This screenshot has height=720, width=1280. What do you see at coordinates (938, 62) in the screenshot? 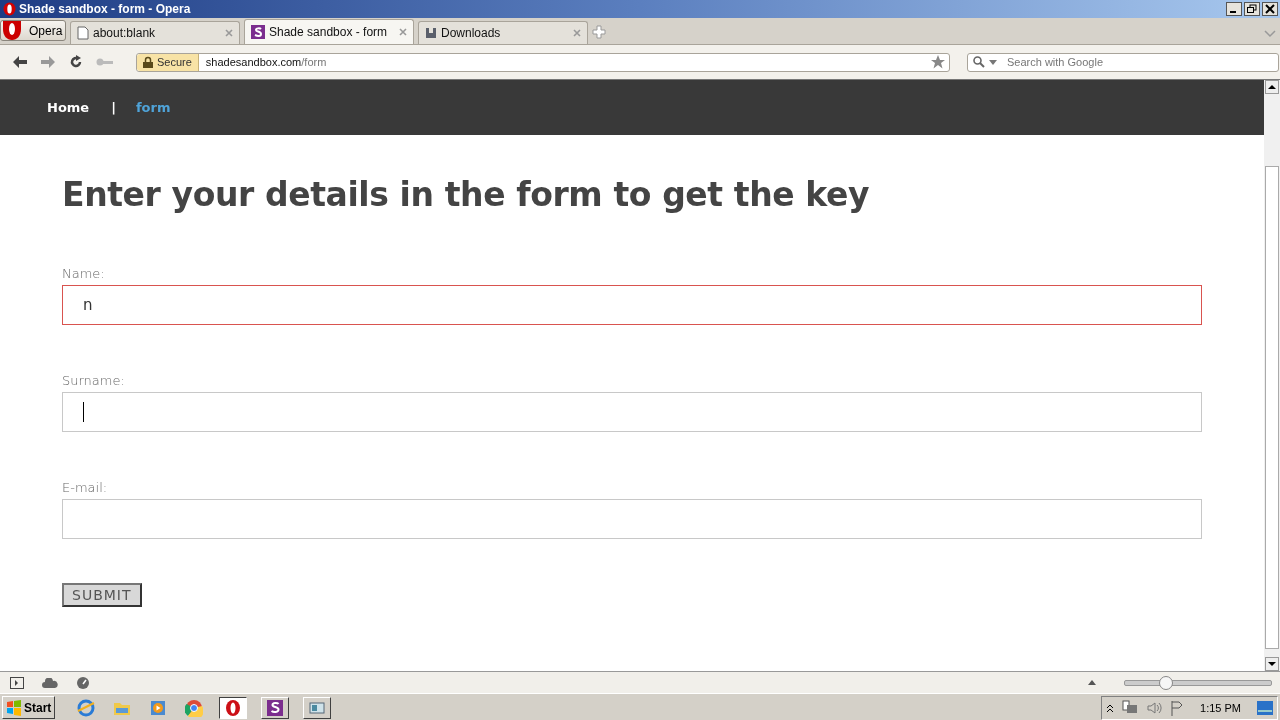
I see `bookmark-star-icon` at bounding box center [938, 62].